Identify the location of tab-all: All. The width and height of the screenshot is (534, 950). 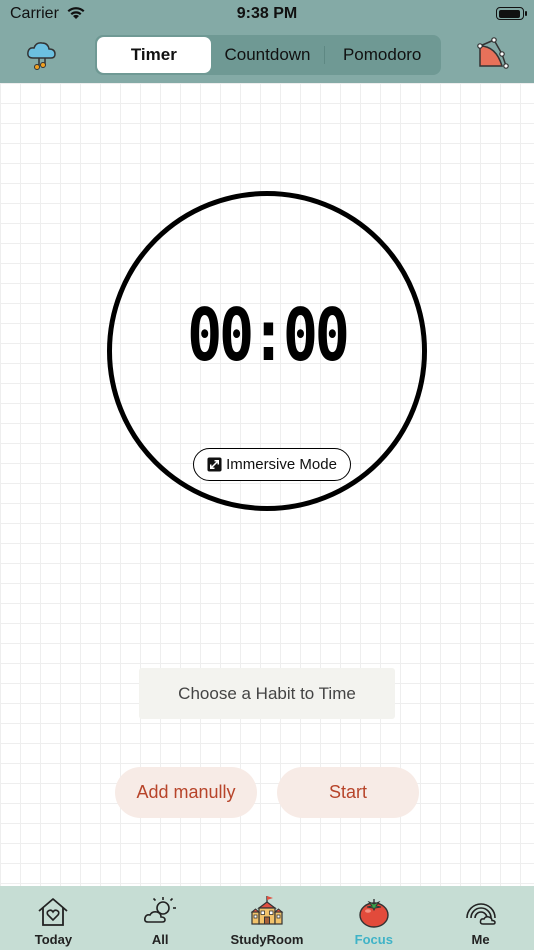
(160, 918).